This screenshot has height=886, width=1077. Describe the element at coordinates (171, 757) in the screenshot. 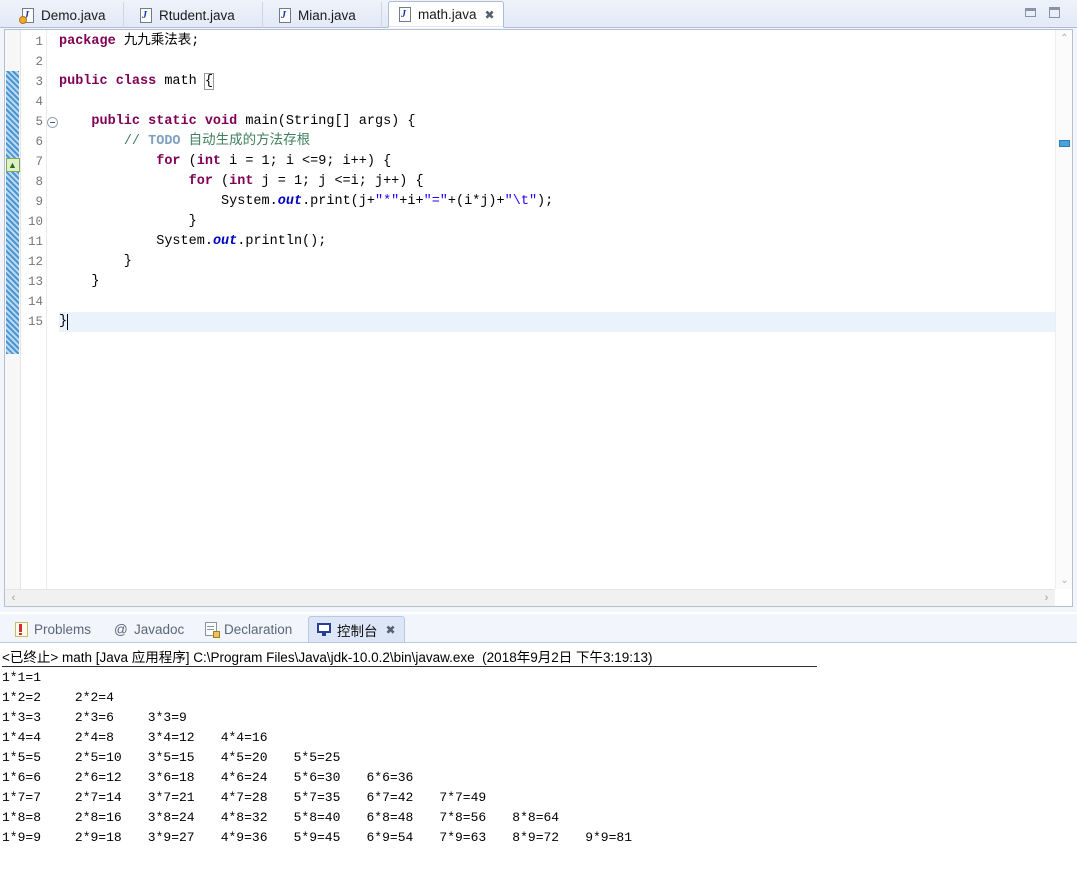

I see `console-output-cell: 3*5=15` at that location.